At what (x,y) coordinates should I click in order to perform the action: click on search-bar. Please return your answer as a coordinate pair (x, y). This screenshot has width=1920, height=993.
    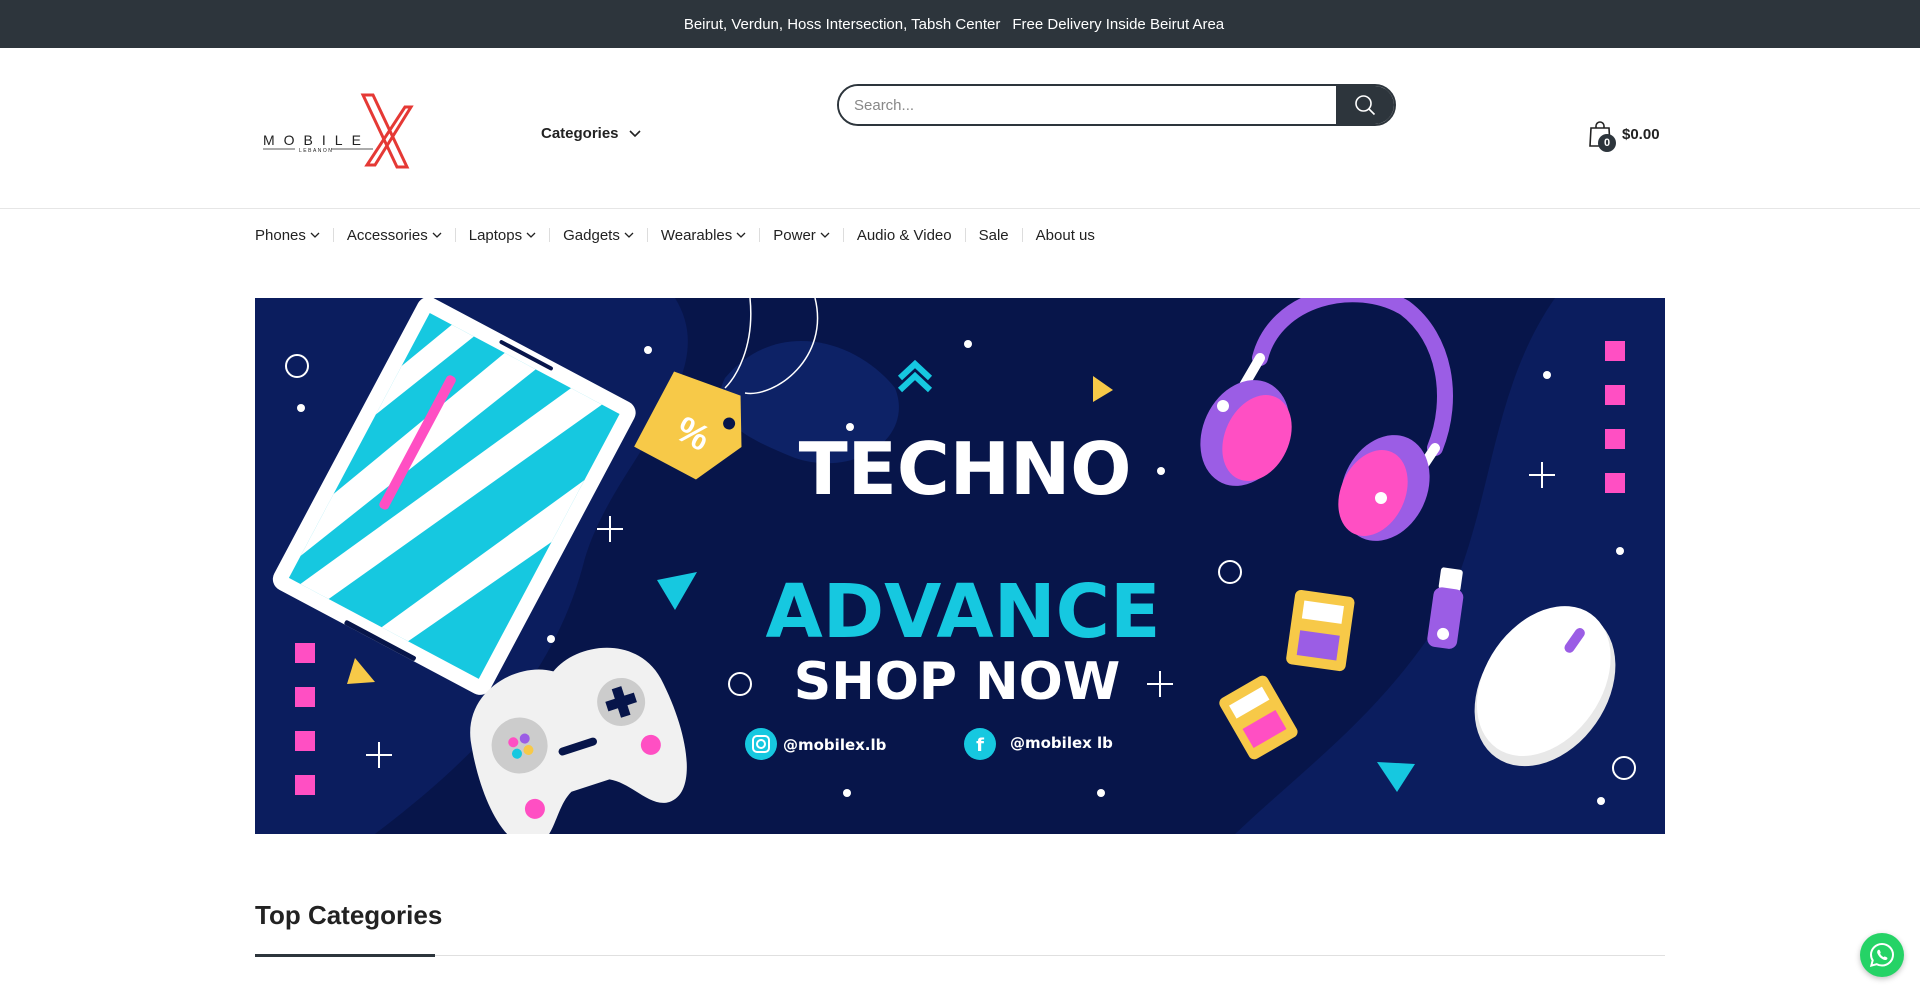
    Looking at the image, I should click on (1116, 105).